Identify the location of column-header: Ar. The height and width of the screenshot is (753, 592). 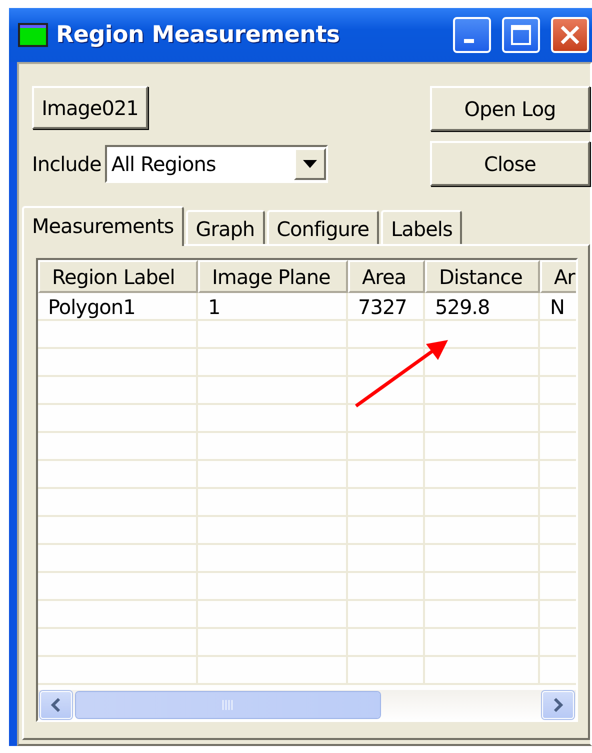
(558, 276).